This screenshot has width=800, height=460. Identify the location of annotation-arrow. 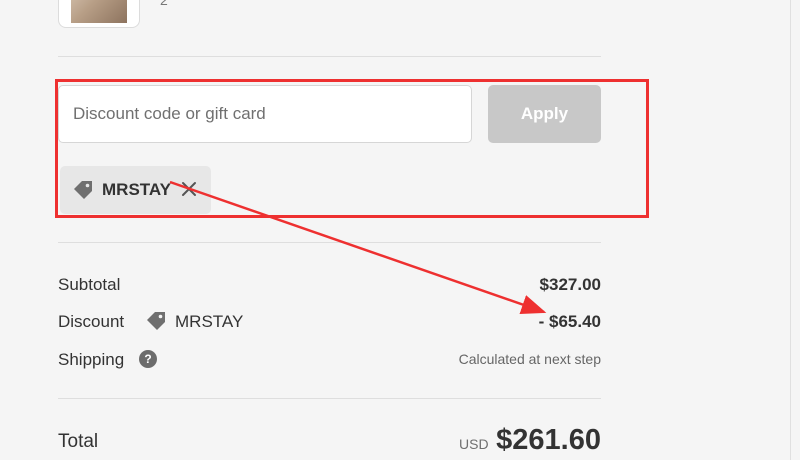
(358, 247).